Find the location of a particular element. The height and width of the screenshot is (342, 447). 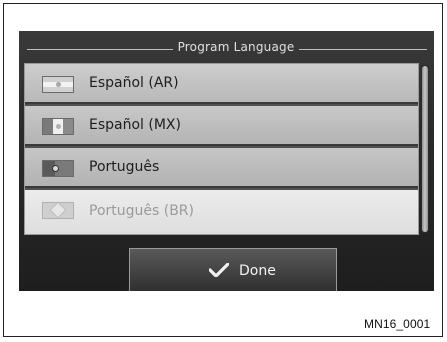

language-label: Español (AR) is located at coordinates (134, 83).